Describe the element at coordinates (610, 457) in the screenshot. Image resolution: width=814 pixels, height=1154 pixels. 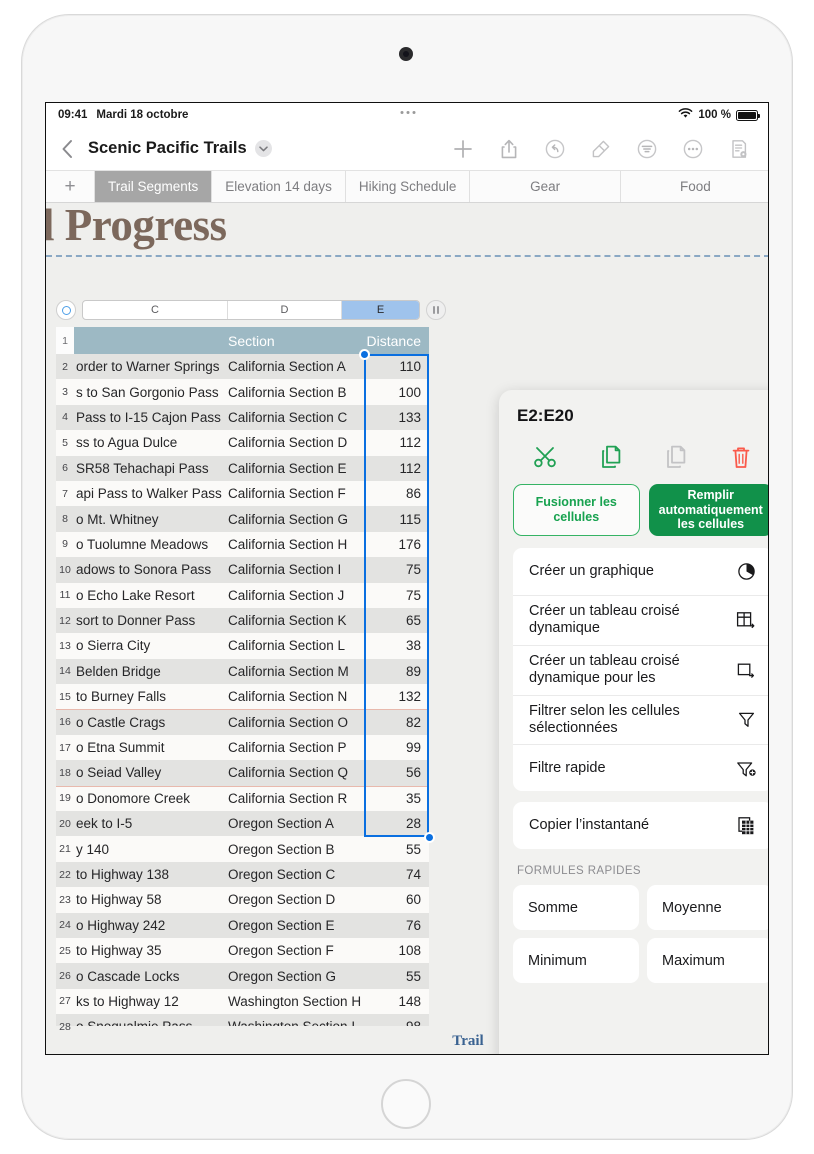
I see `copy-icon` at that location.